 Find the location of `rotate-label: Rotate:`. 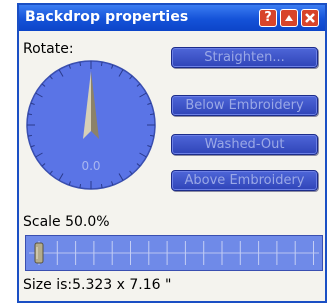

rotate-label: Rotate: is located at coordinates (48, 49).